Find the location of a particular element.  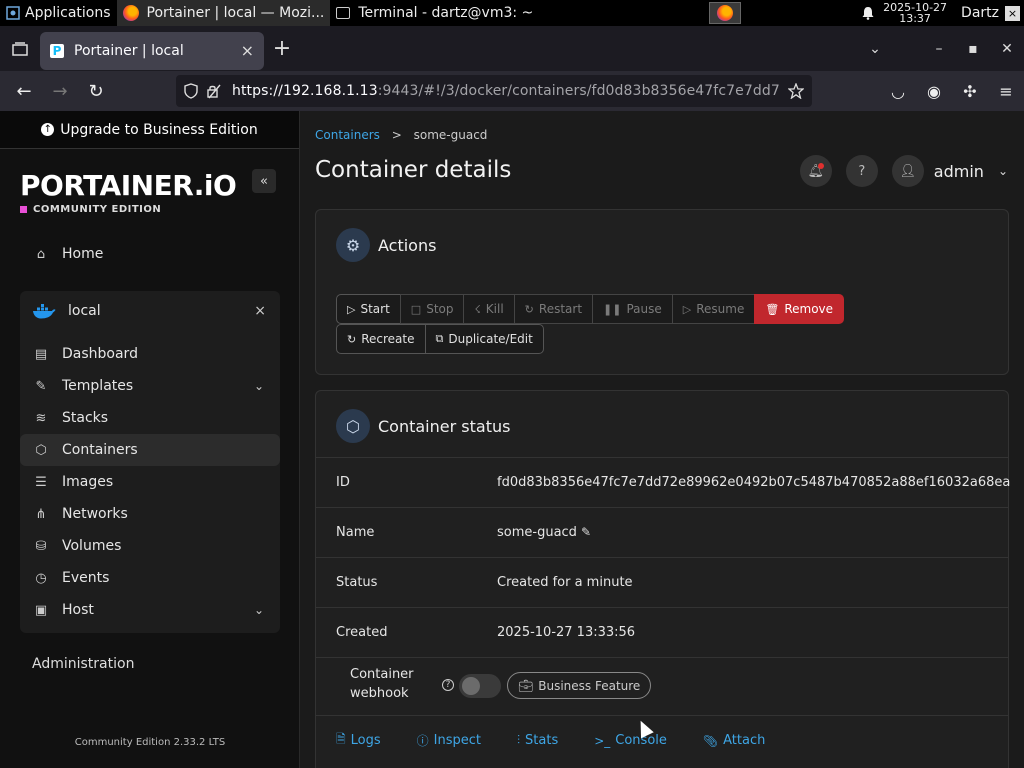

attach-link: 📎︎ Attach is located at coordinates (734, 740).